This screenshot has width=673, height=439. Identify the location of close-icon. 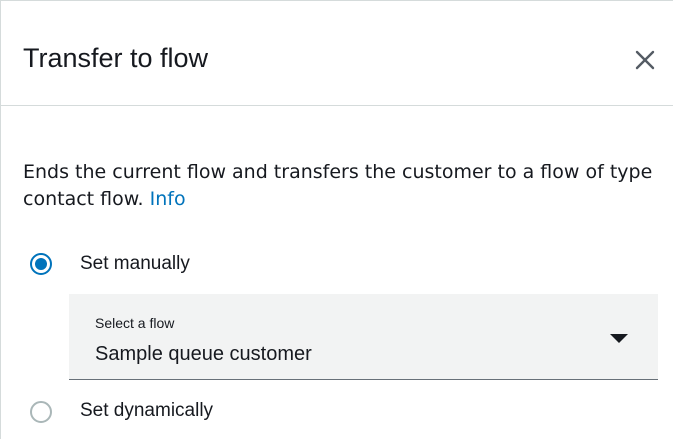
(645, 60).